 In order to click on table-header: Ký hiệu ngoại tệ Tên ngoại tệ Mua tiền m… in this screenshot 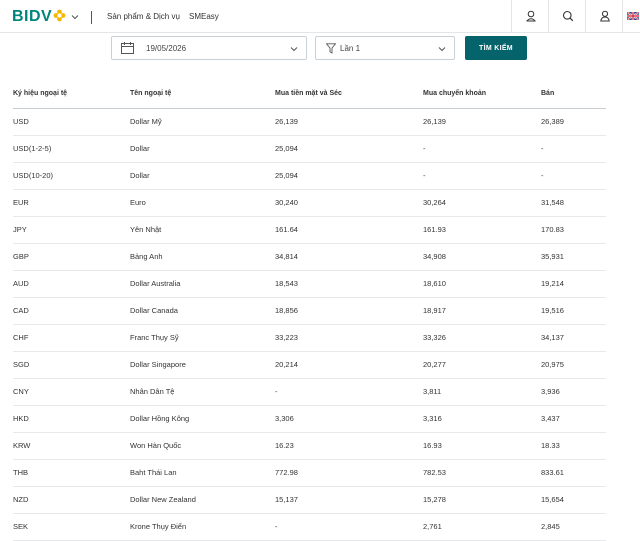, I will do `click(309, 95)`.